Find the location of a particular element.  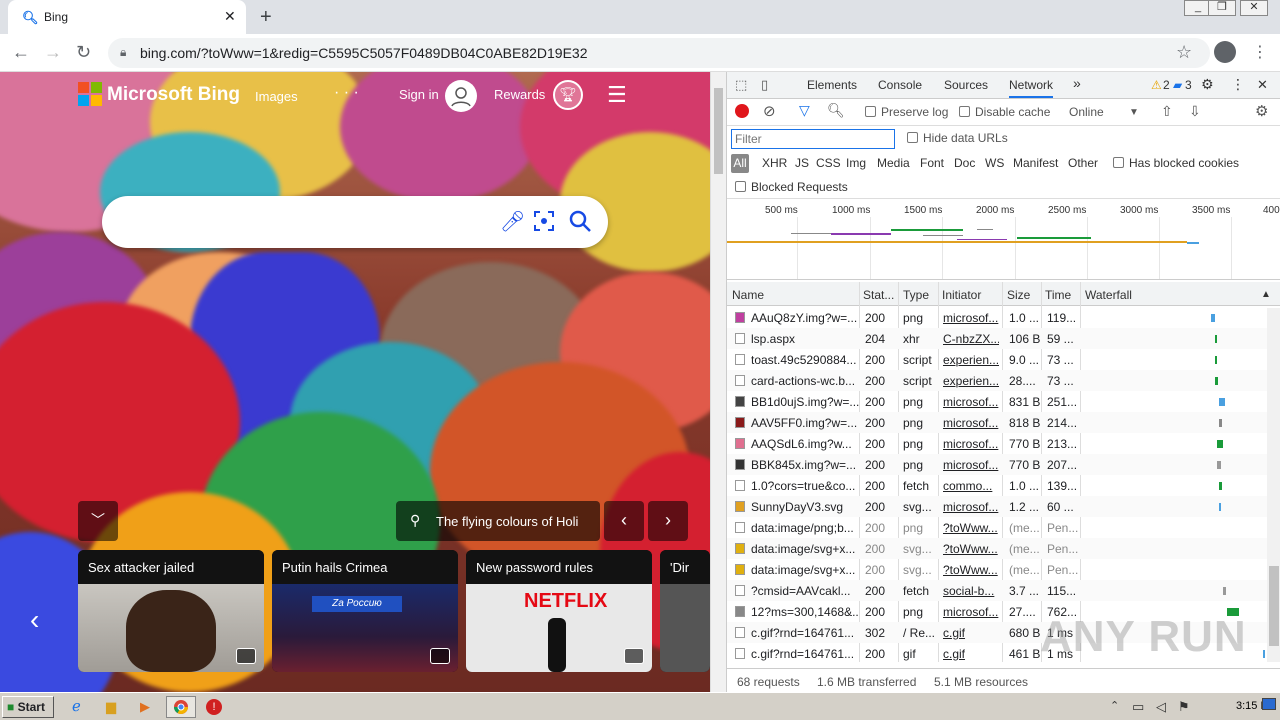

flag-icon: ⚑ is located at coordinates (1184, 707).